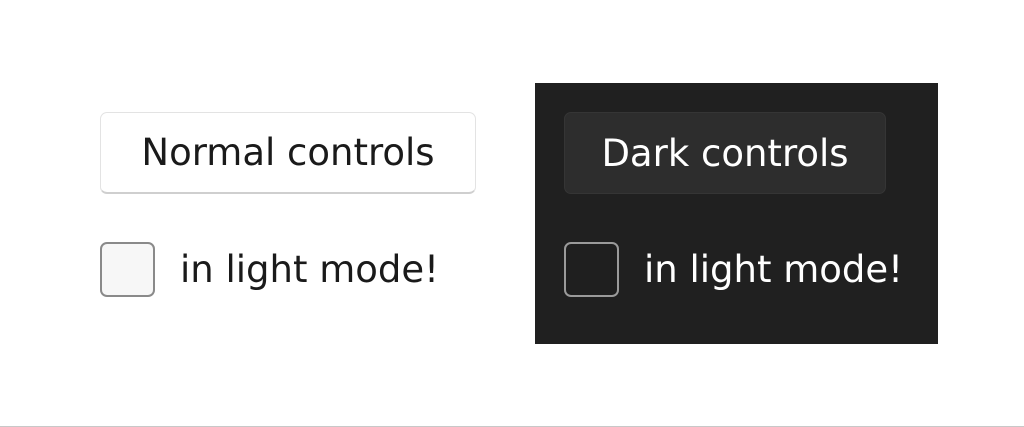 The width and height of the screenshot is (1024, 427). Describe the element at coordinates (591, 269) in the screenshot. I see `dark-mode-checkbox` at that location.